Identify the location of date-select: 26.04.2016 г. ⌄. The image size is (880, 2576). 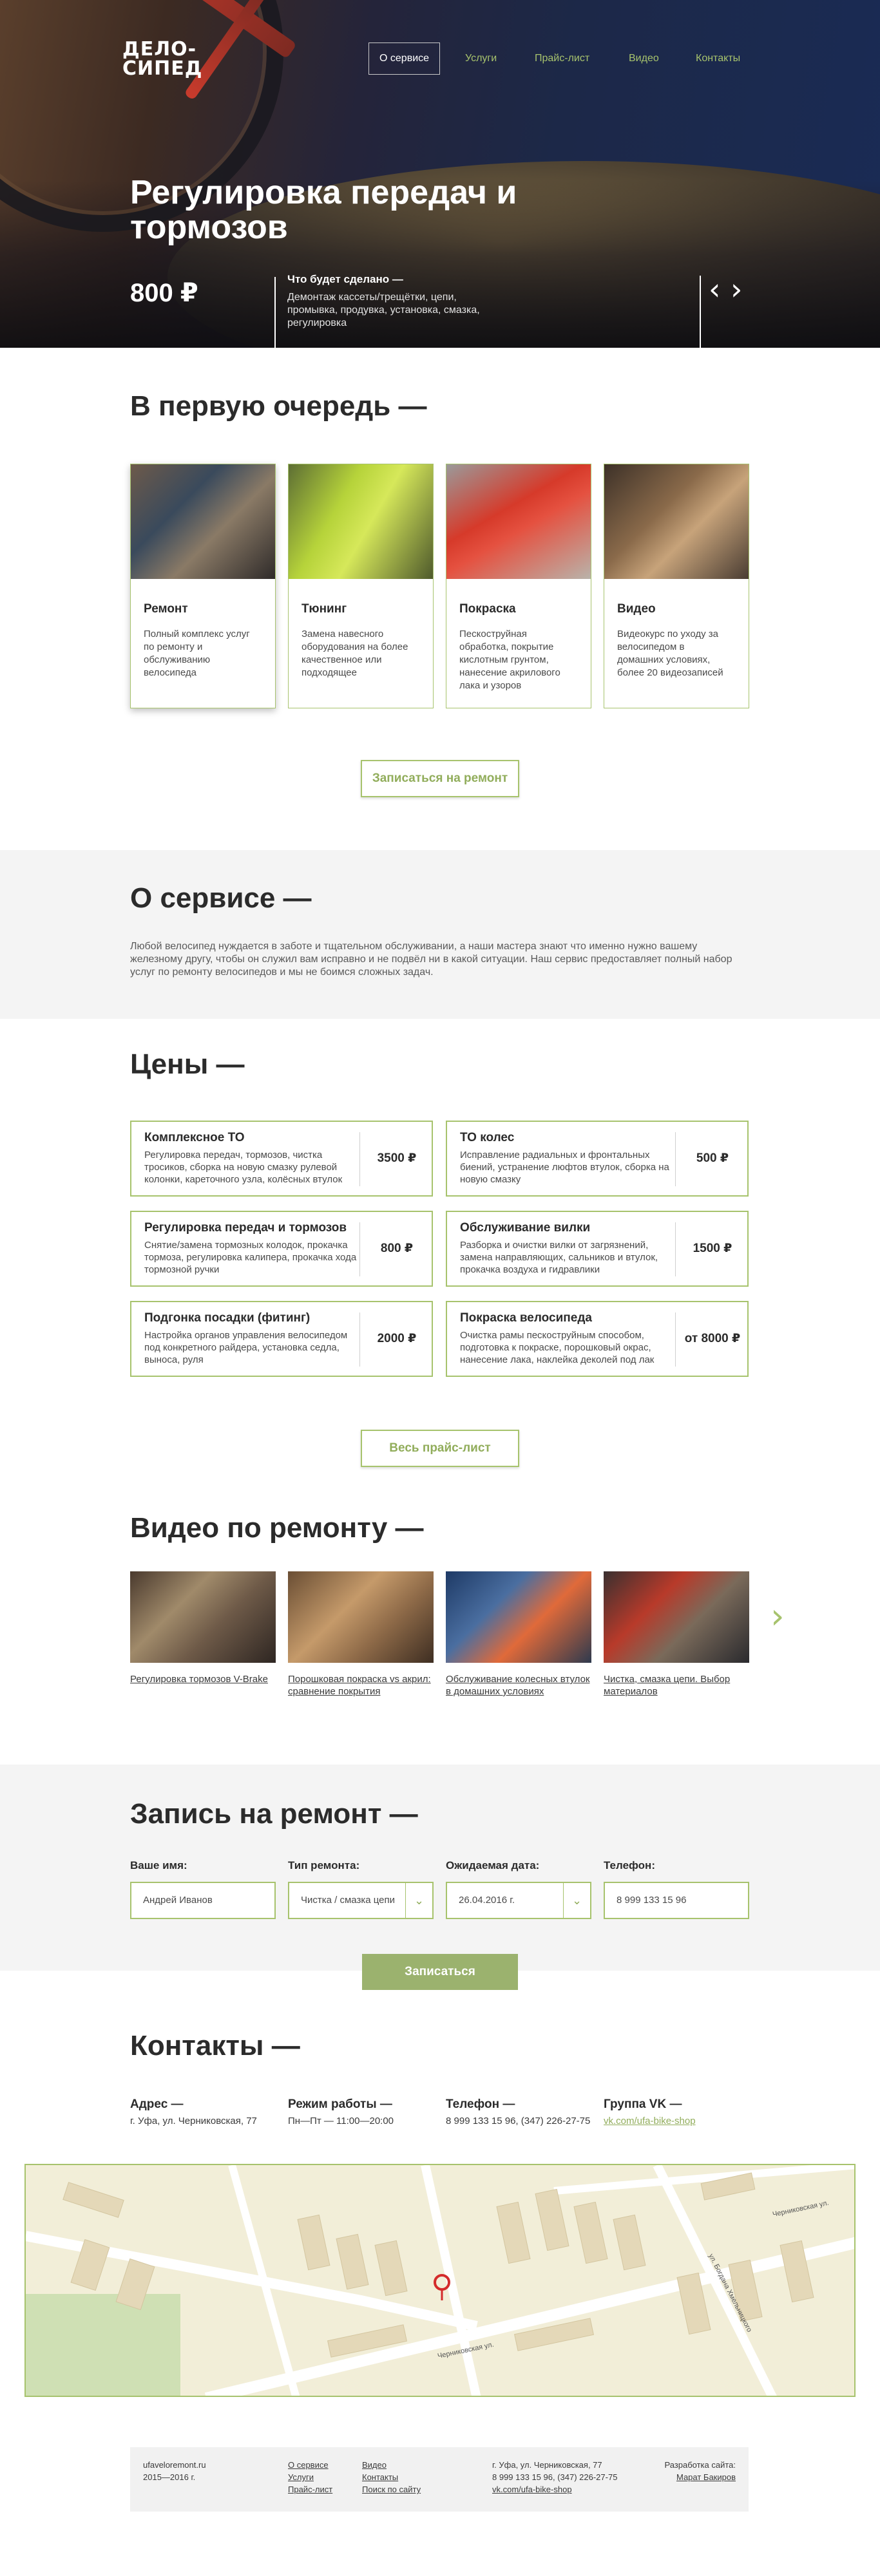
(518, 1900).